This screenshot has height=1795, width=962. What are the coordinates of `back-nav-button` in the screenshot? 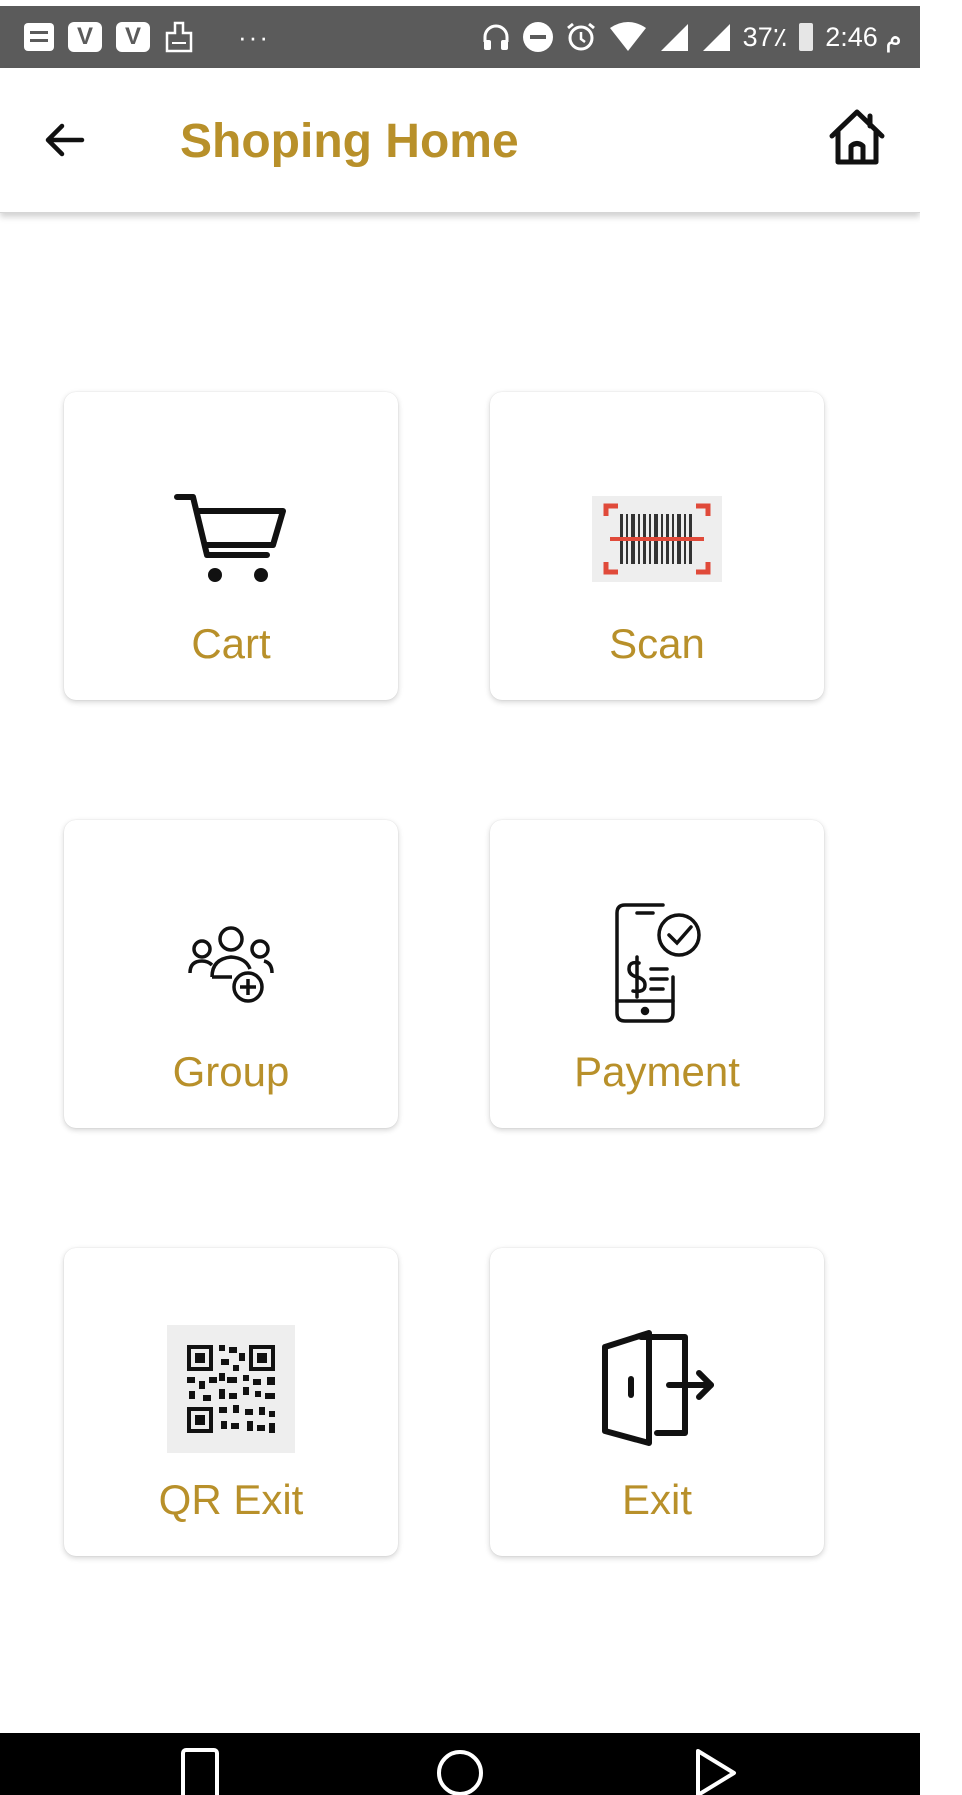 It's located at (716, 1771).